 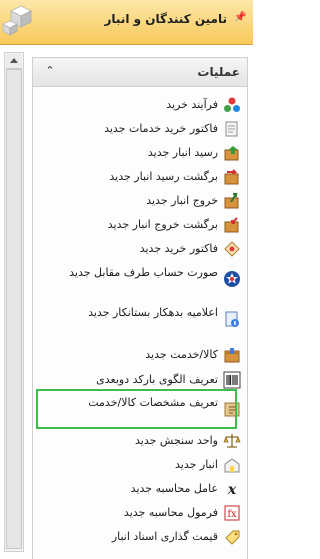 I want to click on title-bar: تامین کنندگان و انبار 📌, so click(x=126, y=22).